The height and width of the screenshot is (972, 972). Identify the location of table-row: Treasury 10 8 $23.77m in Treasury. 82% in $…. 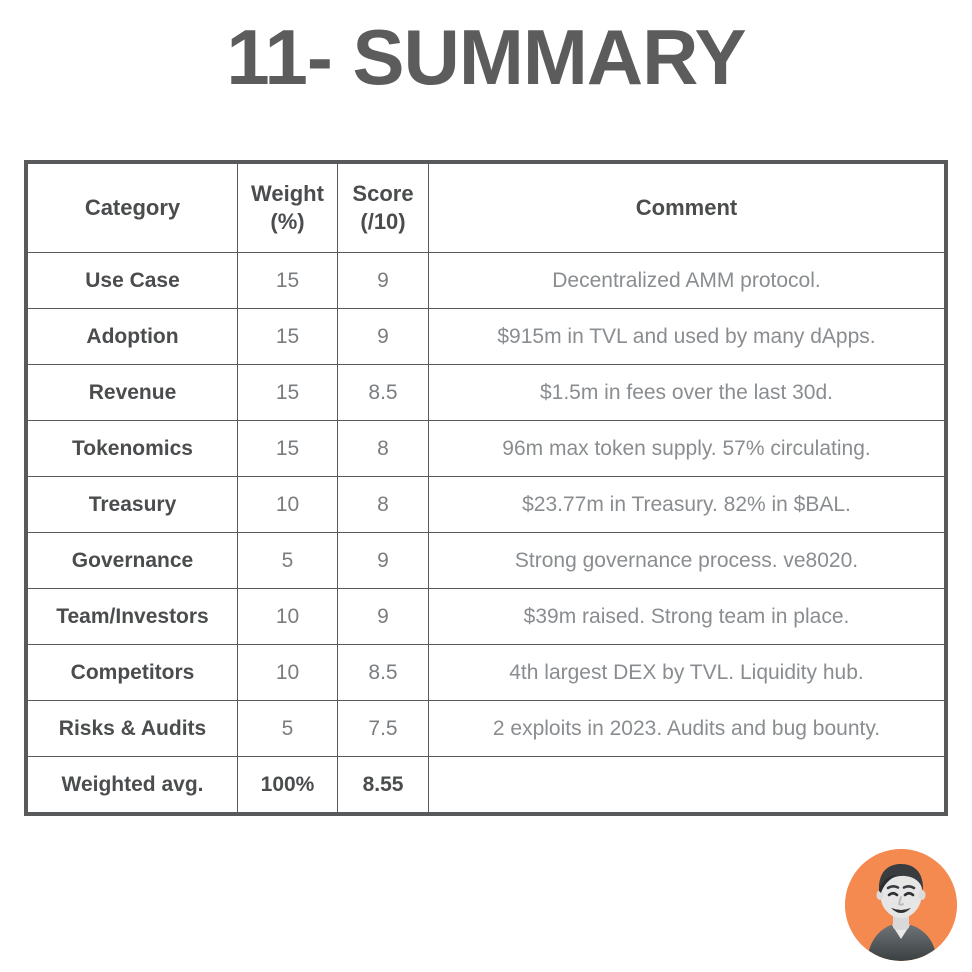
(486, 504).